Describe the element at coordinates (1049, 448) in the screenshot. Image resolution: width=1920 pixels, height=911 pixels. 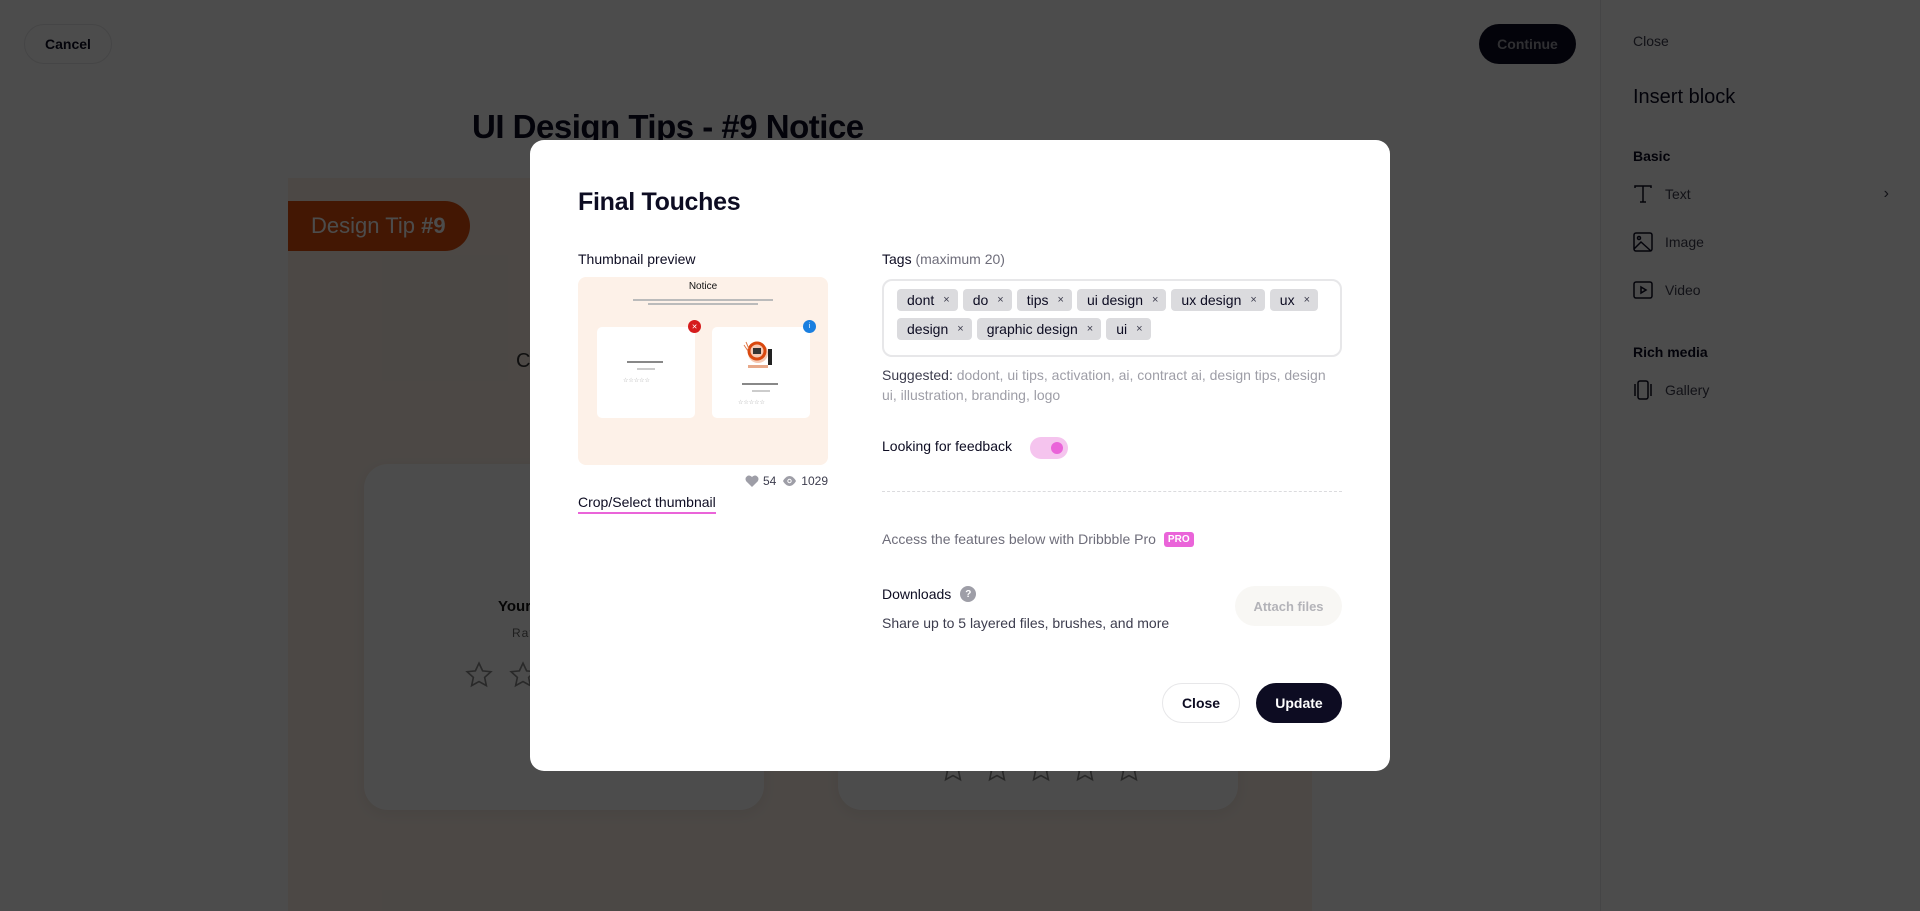
I see `feedback-toggle` at that location.